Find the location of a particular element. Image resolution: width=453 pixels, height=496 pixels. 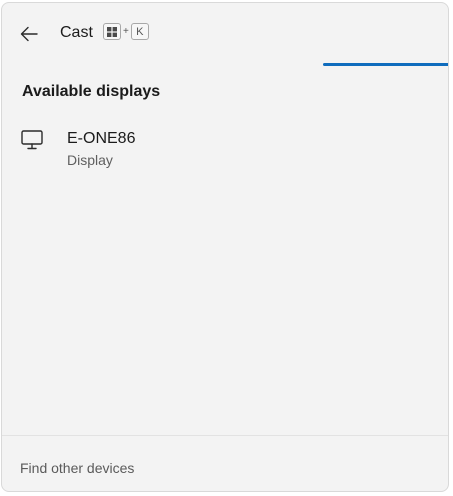

cast-header: Cast + K is located at coordinates (225, 33).